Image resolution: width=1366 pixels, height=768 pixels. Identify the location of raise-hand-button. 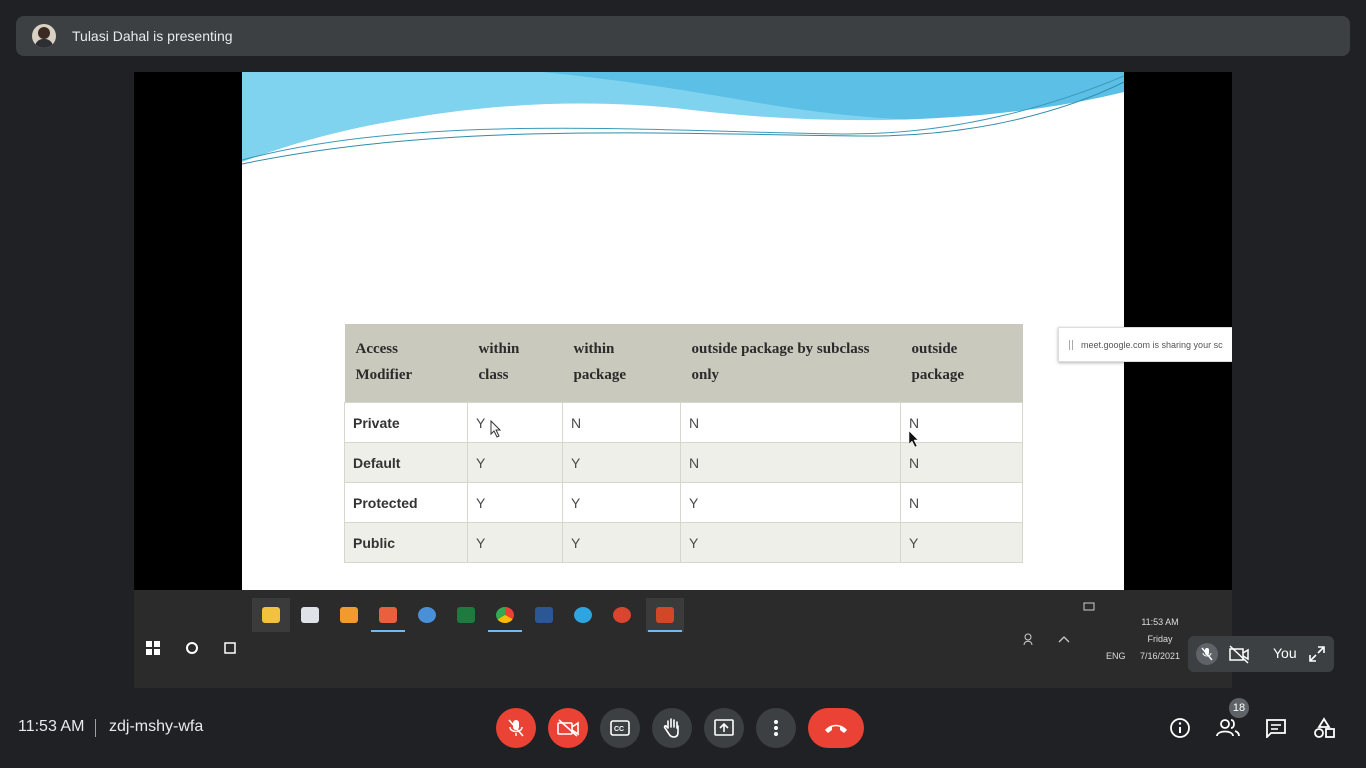
(672, 728).